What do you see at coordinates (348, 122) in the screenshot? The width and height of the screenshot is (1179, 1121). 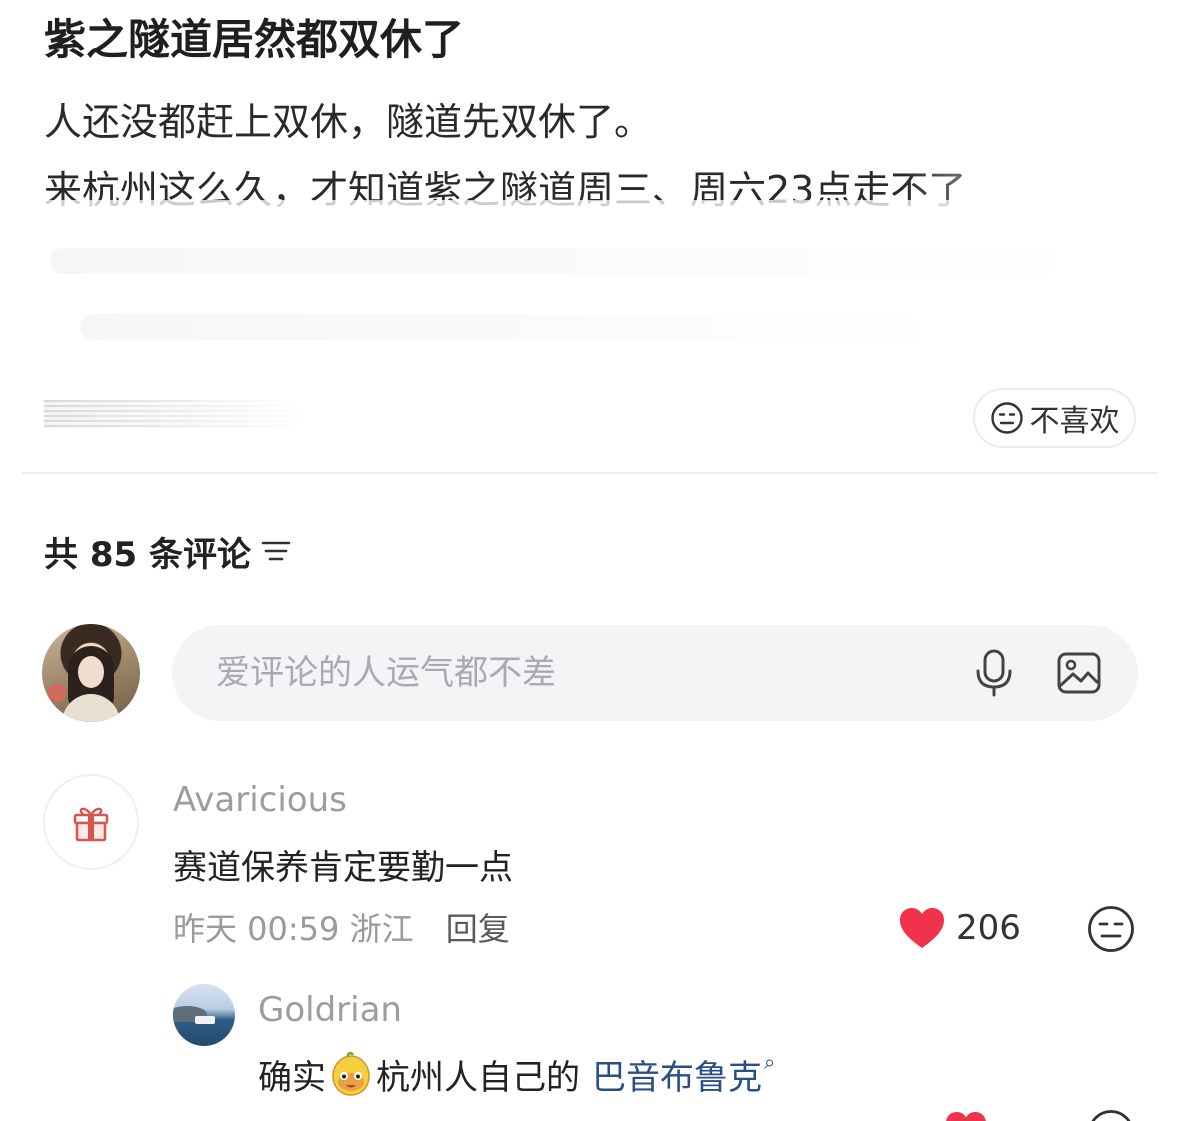 I see `post-body-line-1: 人还没都赶上双休，隧道先双休了。` at bounding box center [348, 122].